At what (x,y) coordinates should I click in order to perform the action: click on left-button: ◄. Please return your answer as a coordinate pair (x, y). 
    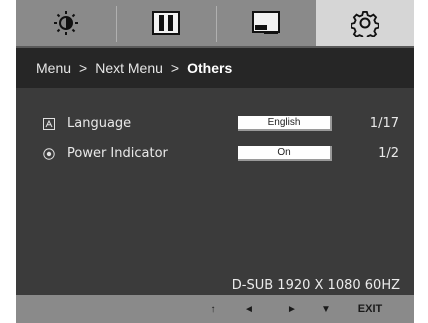
    Looking at the image, I should click on (249, 309).